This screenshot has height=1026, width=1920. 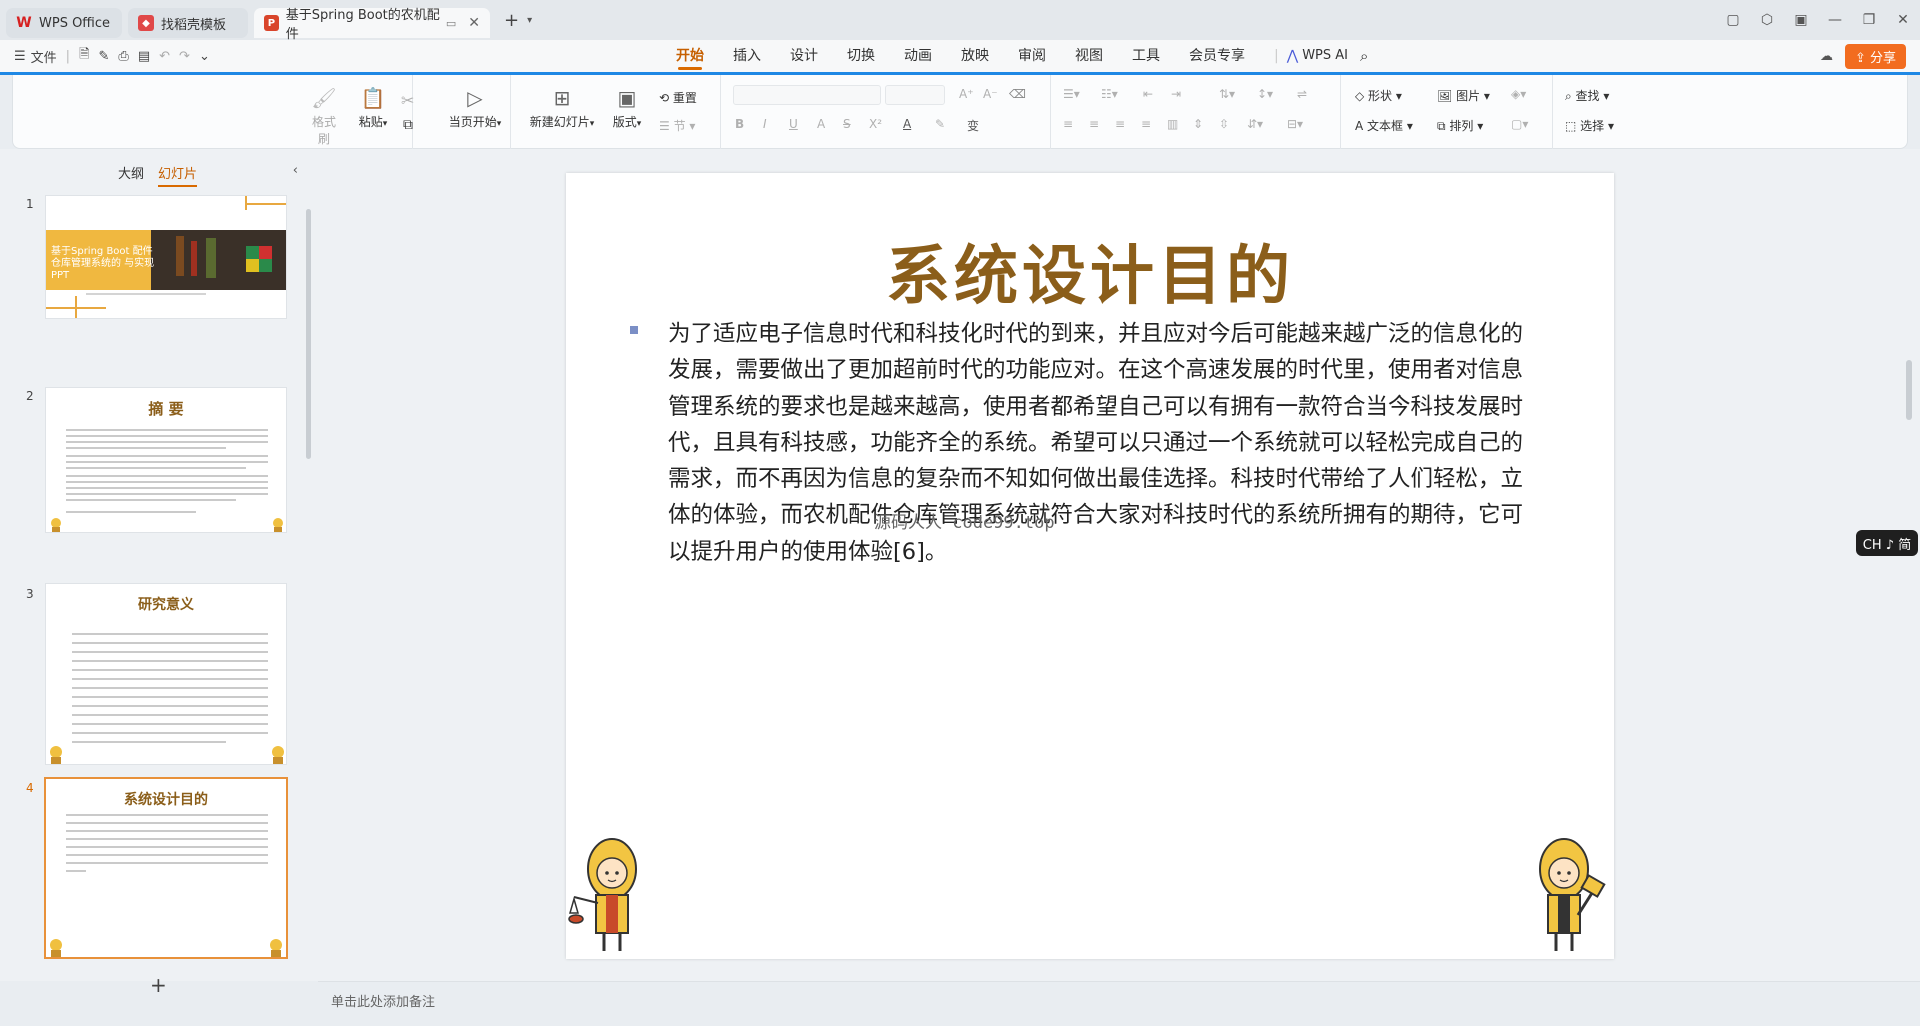 I want to click on pen-icon: ✎, so click(x=104, y=56).